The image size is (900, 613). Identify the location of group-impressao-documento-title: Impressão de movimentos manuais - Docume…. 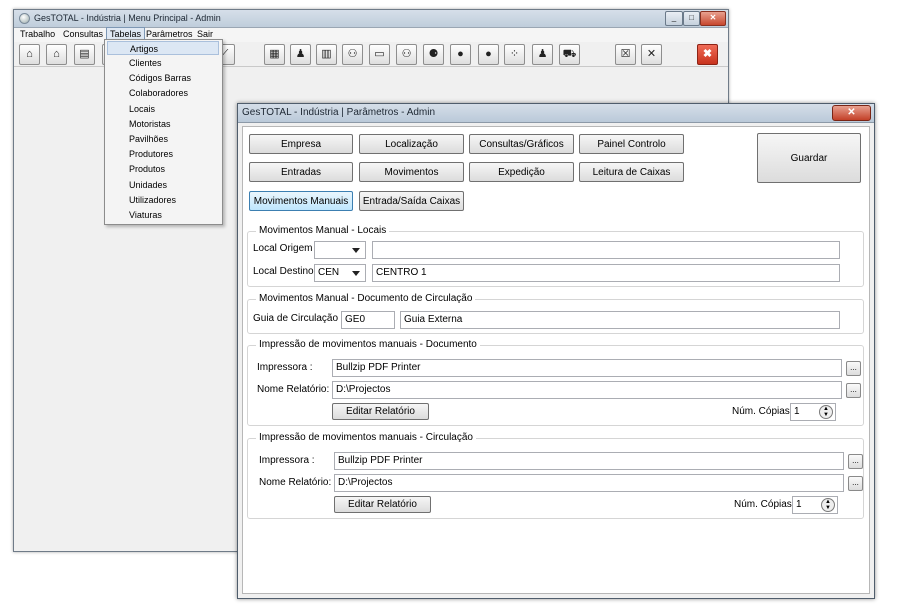
(368, 344).